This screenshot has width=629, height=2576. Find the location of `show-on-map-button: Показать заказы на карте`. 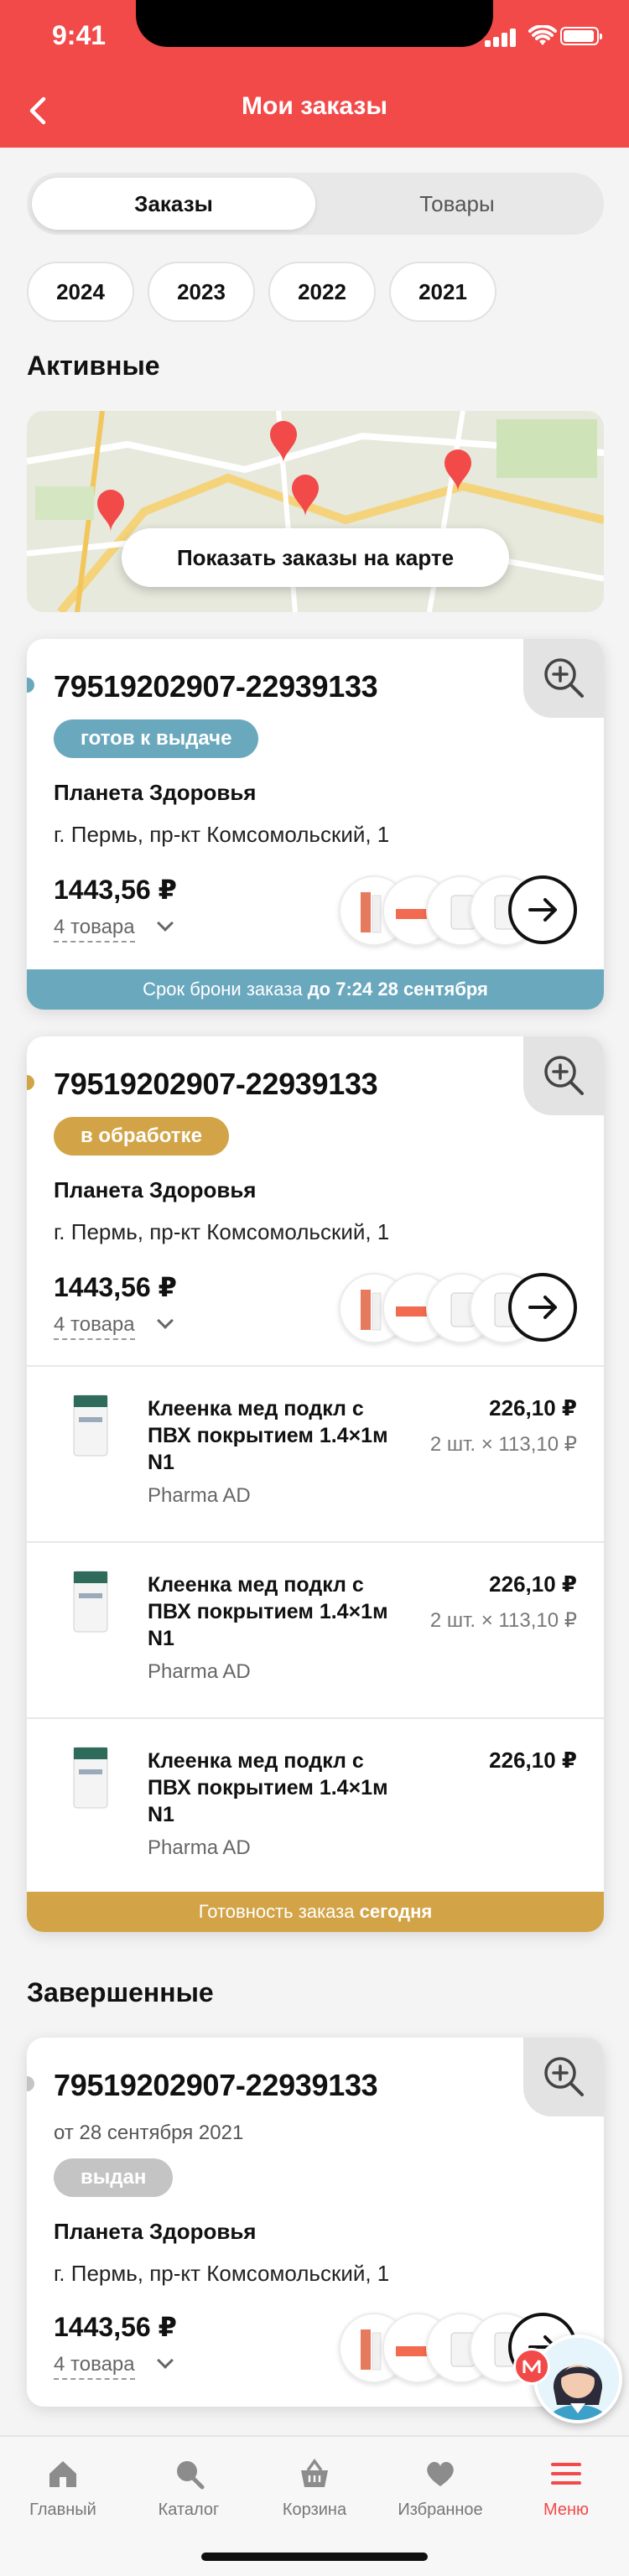

show-on-map-button: Показать заказы на карте is located at coordinates (315, 557).